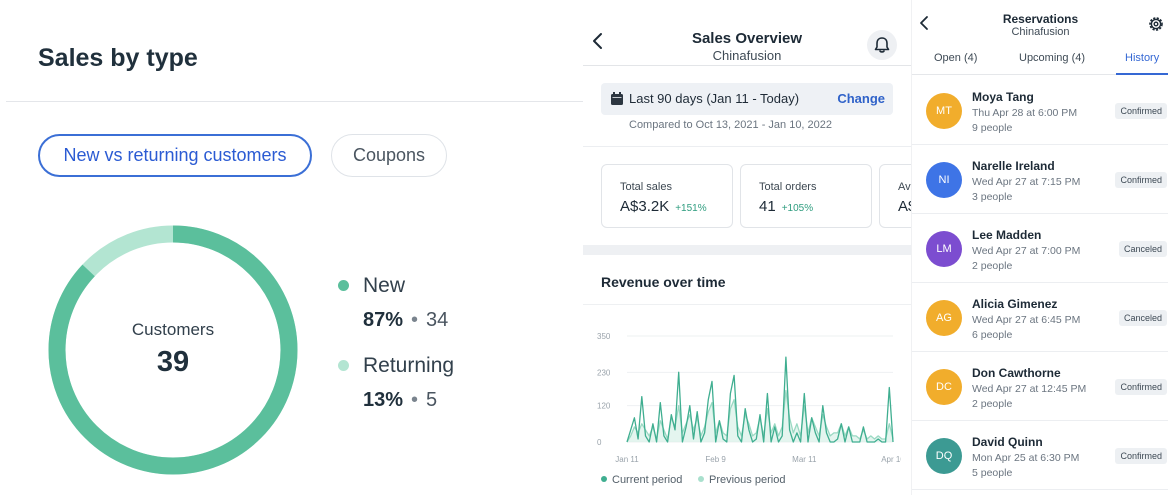 This screenshot has width=1168, height=495. What do you see at coordinates (343, 285) in the screenshot?
I see `legend-dot-new` at bounding box center [343, 285].